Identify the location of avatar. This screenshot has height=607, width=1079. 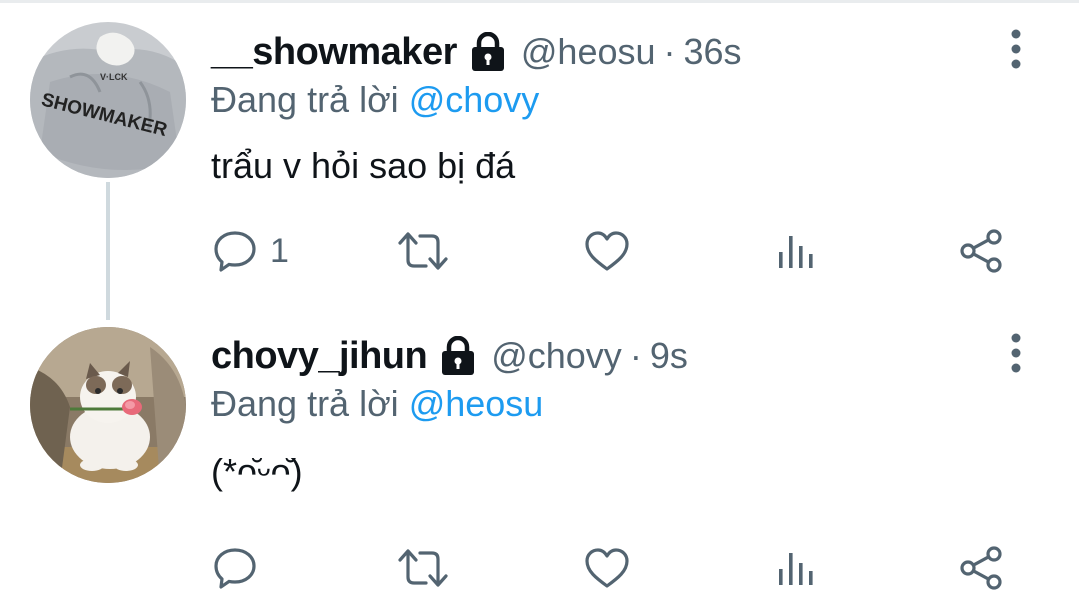
(108, 405).